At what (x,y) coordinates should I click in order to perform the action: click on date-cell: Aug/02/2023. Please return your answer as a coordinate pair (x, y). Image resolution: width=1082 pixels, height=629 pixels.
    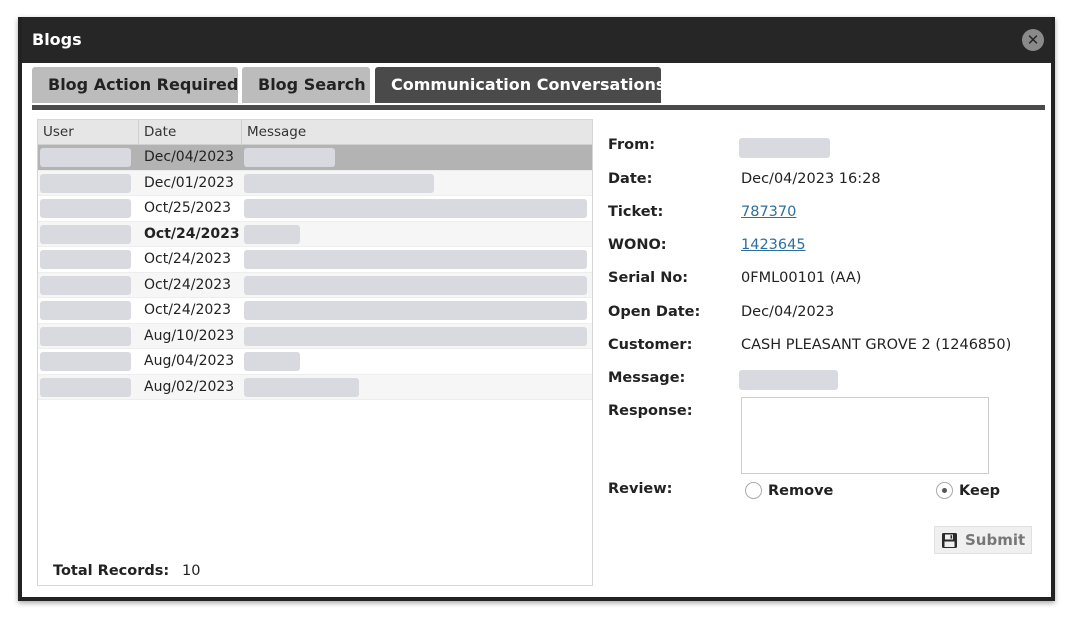
    Looking at the image, I should click on (189, 386).